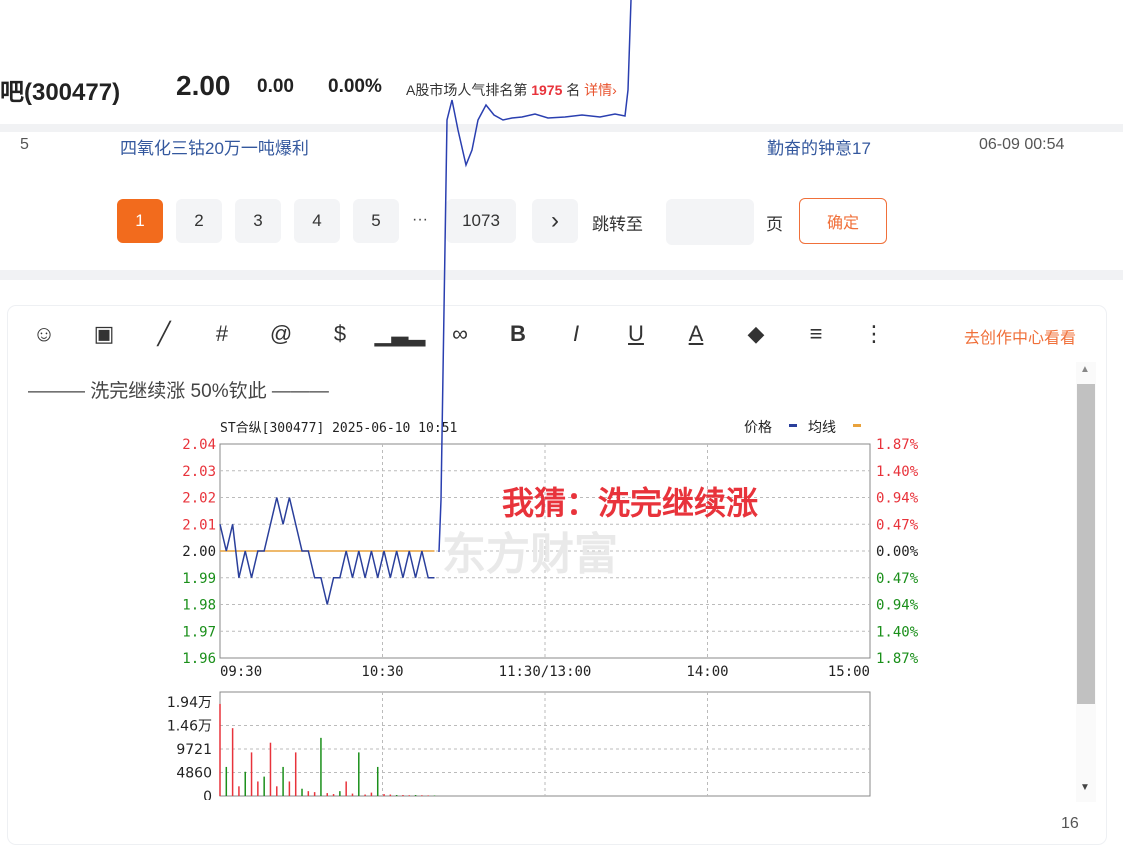  What do you see at coordinates (199, 221) in the screenshot?
I see `page-button-2: 2` at bounding box center [199, 221].